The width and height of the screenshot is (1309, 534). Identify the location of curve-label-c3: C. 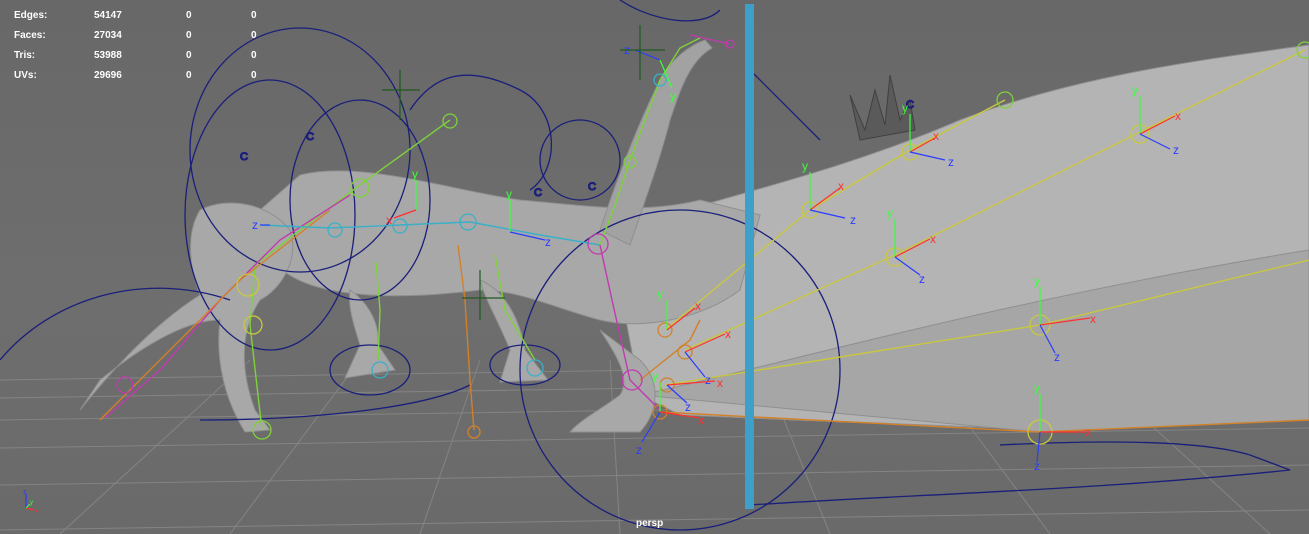
(538, 193).